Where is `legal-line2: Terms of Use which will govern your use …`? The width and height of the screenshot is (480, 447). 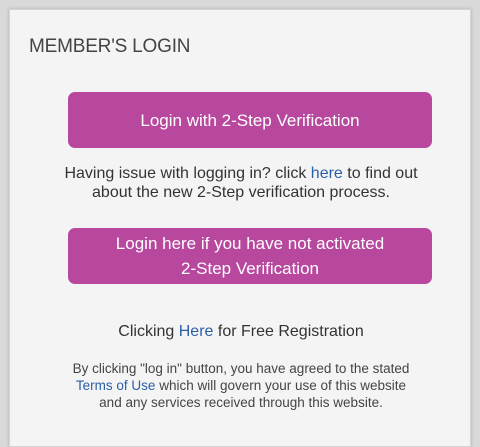
legal-line2: Terms of Use which will govern your use … is located at coordinates (241, 385).